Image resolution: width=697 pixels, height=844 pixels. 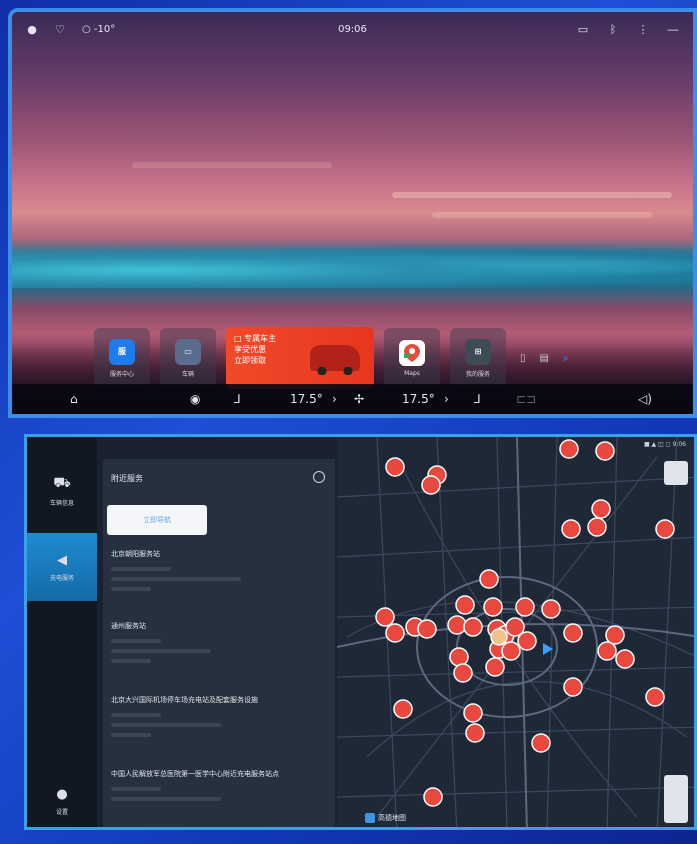 I want to click on app-label: 车辆, so click(x=187, y=374).